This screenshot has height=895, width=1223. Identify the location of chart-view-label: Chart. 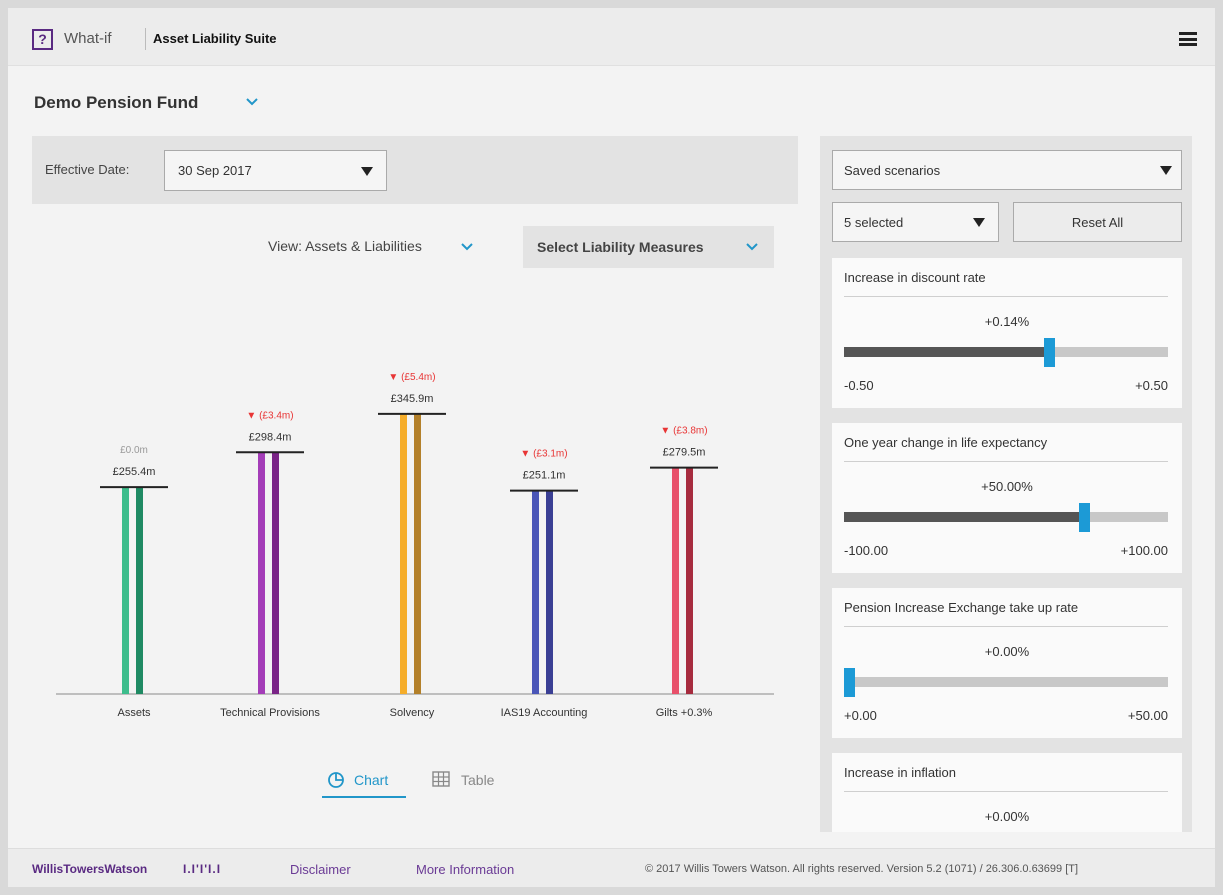
(371, 780).